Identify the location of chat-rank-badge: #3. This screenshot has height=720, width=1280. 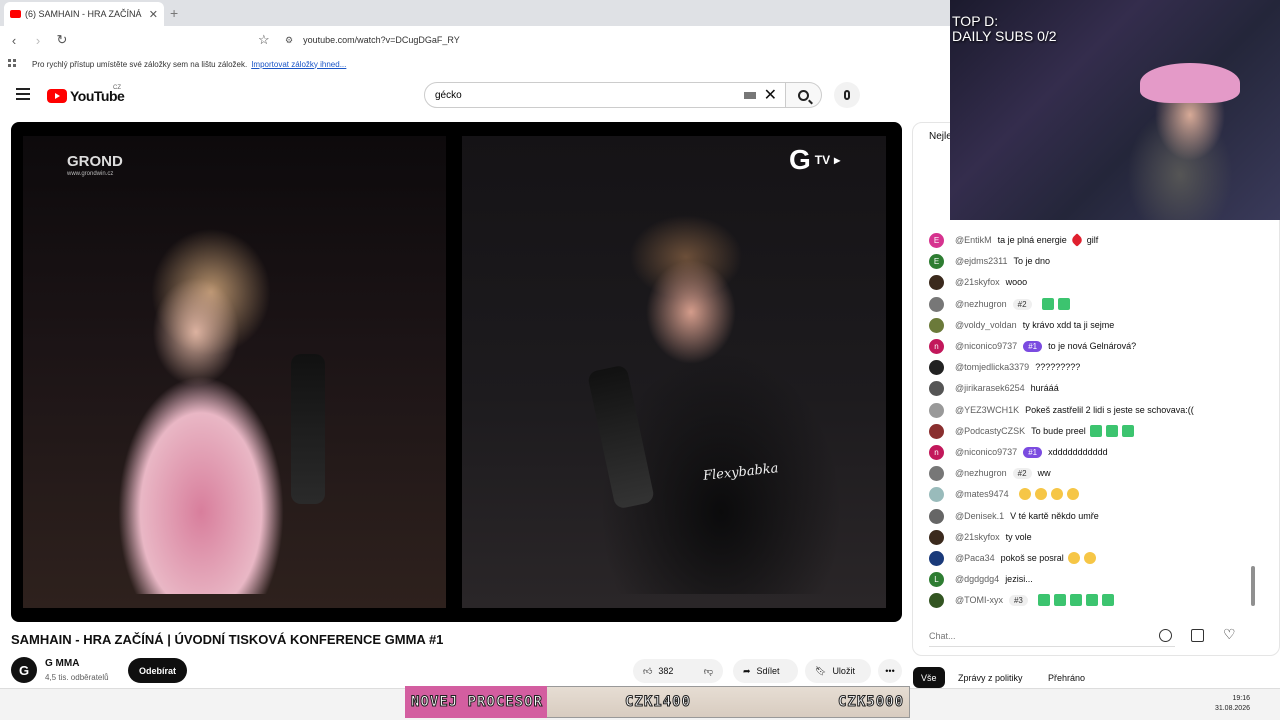
(1018, 600).